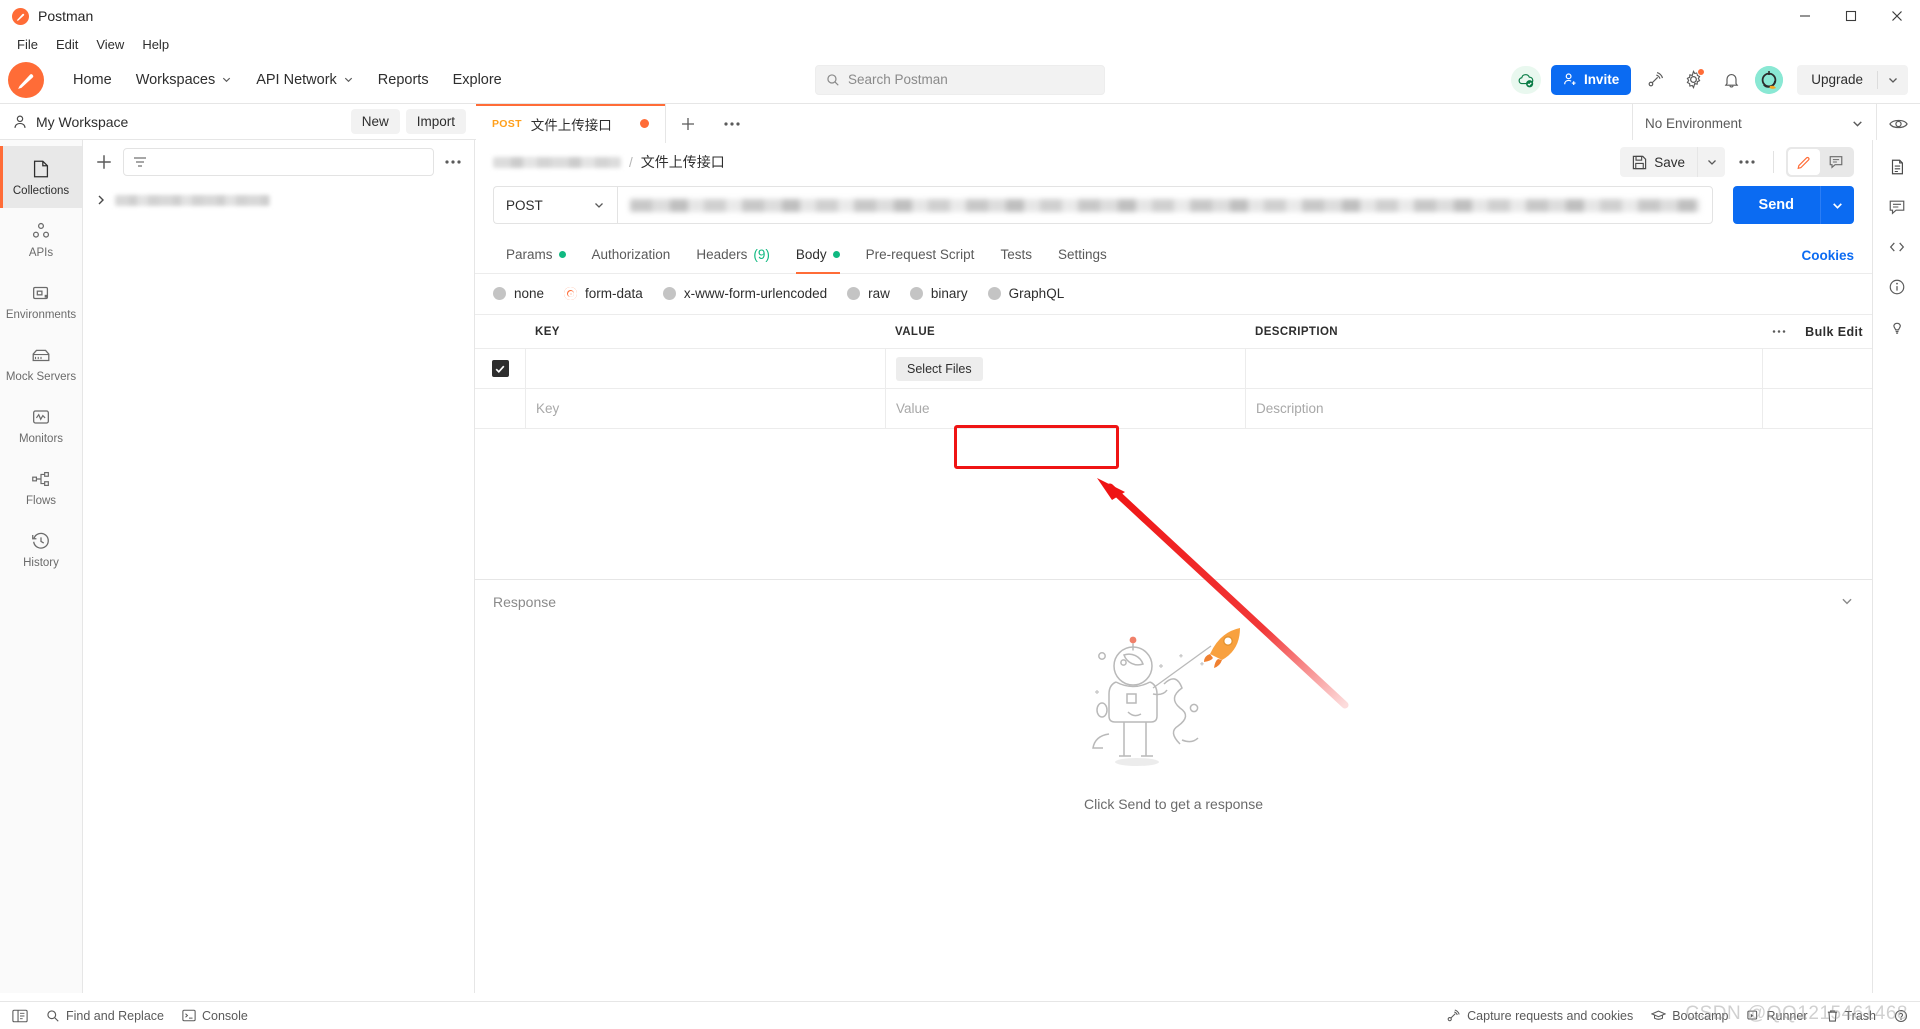 This screenshot has width=1920, height=1029. What do you see at coordinates (1711, 162) in the screenshot?
I see `save-dropdown-button` at bounding box center [1711, 162].